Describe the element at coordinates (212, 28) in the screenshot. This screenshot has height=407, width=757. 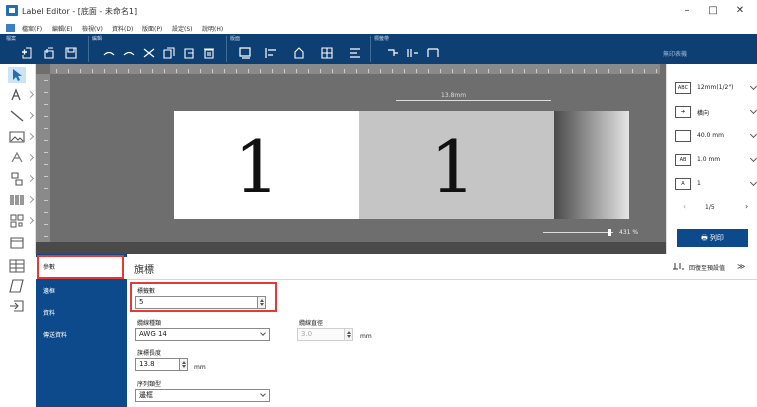
I see `menu-help: 說明(H)` at that location.